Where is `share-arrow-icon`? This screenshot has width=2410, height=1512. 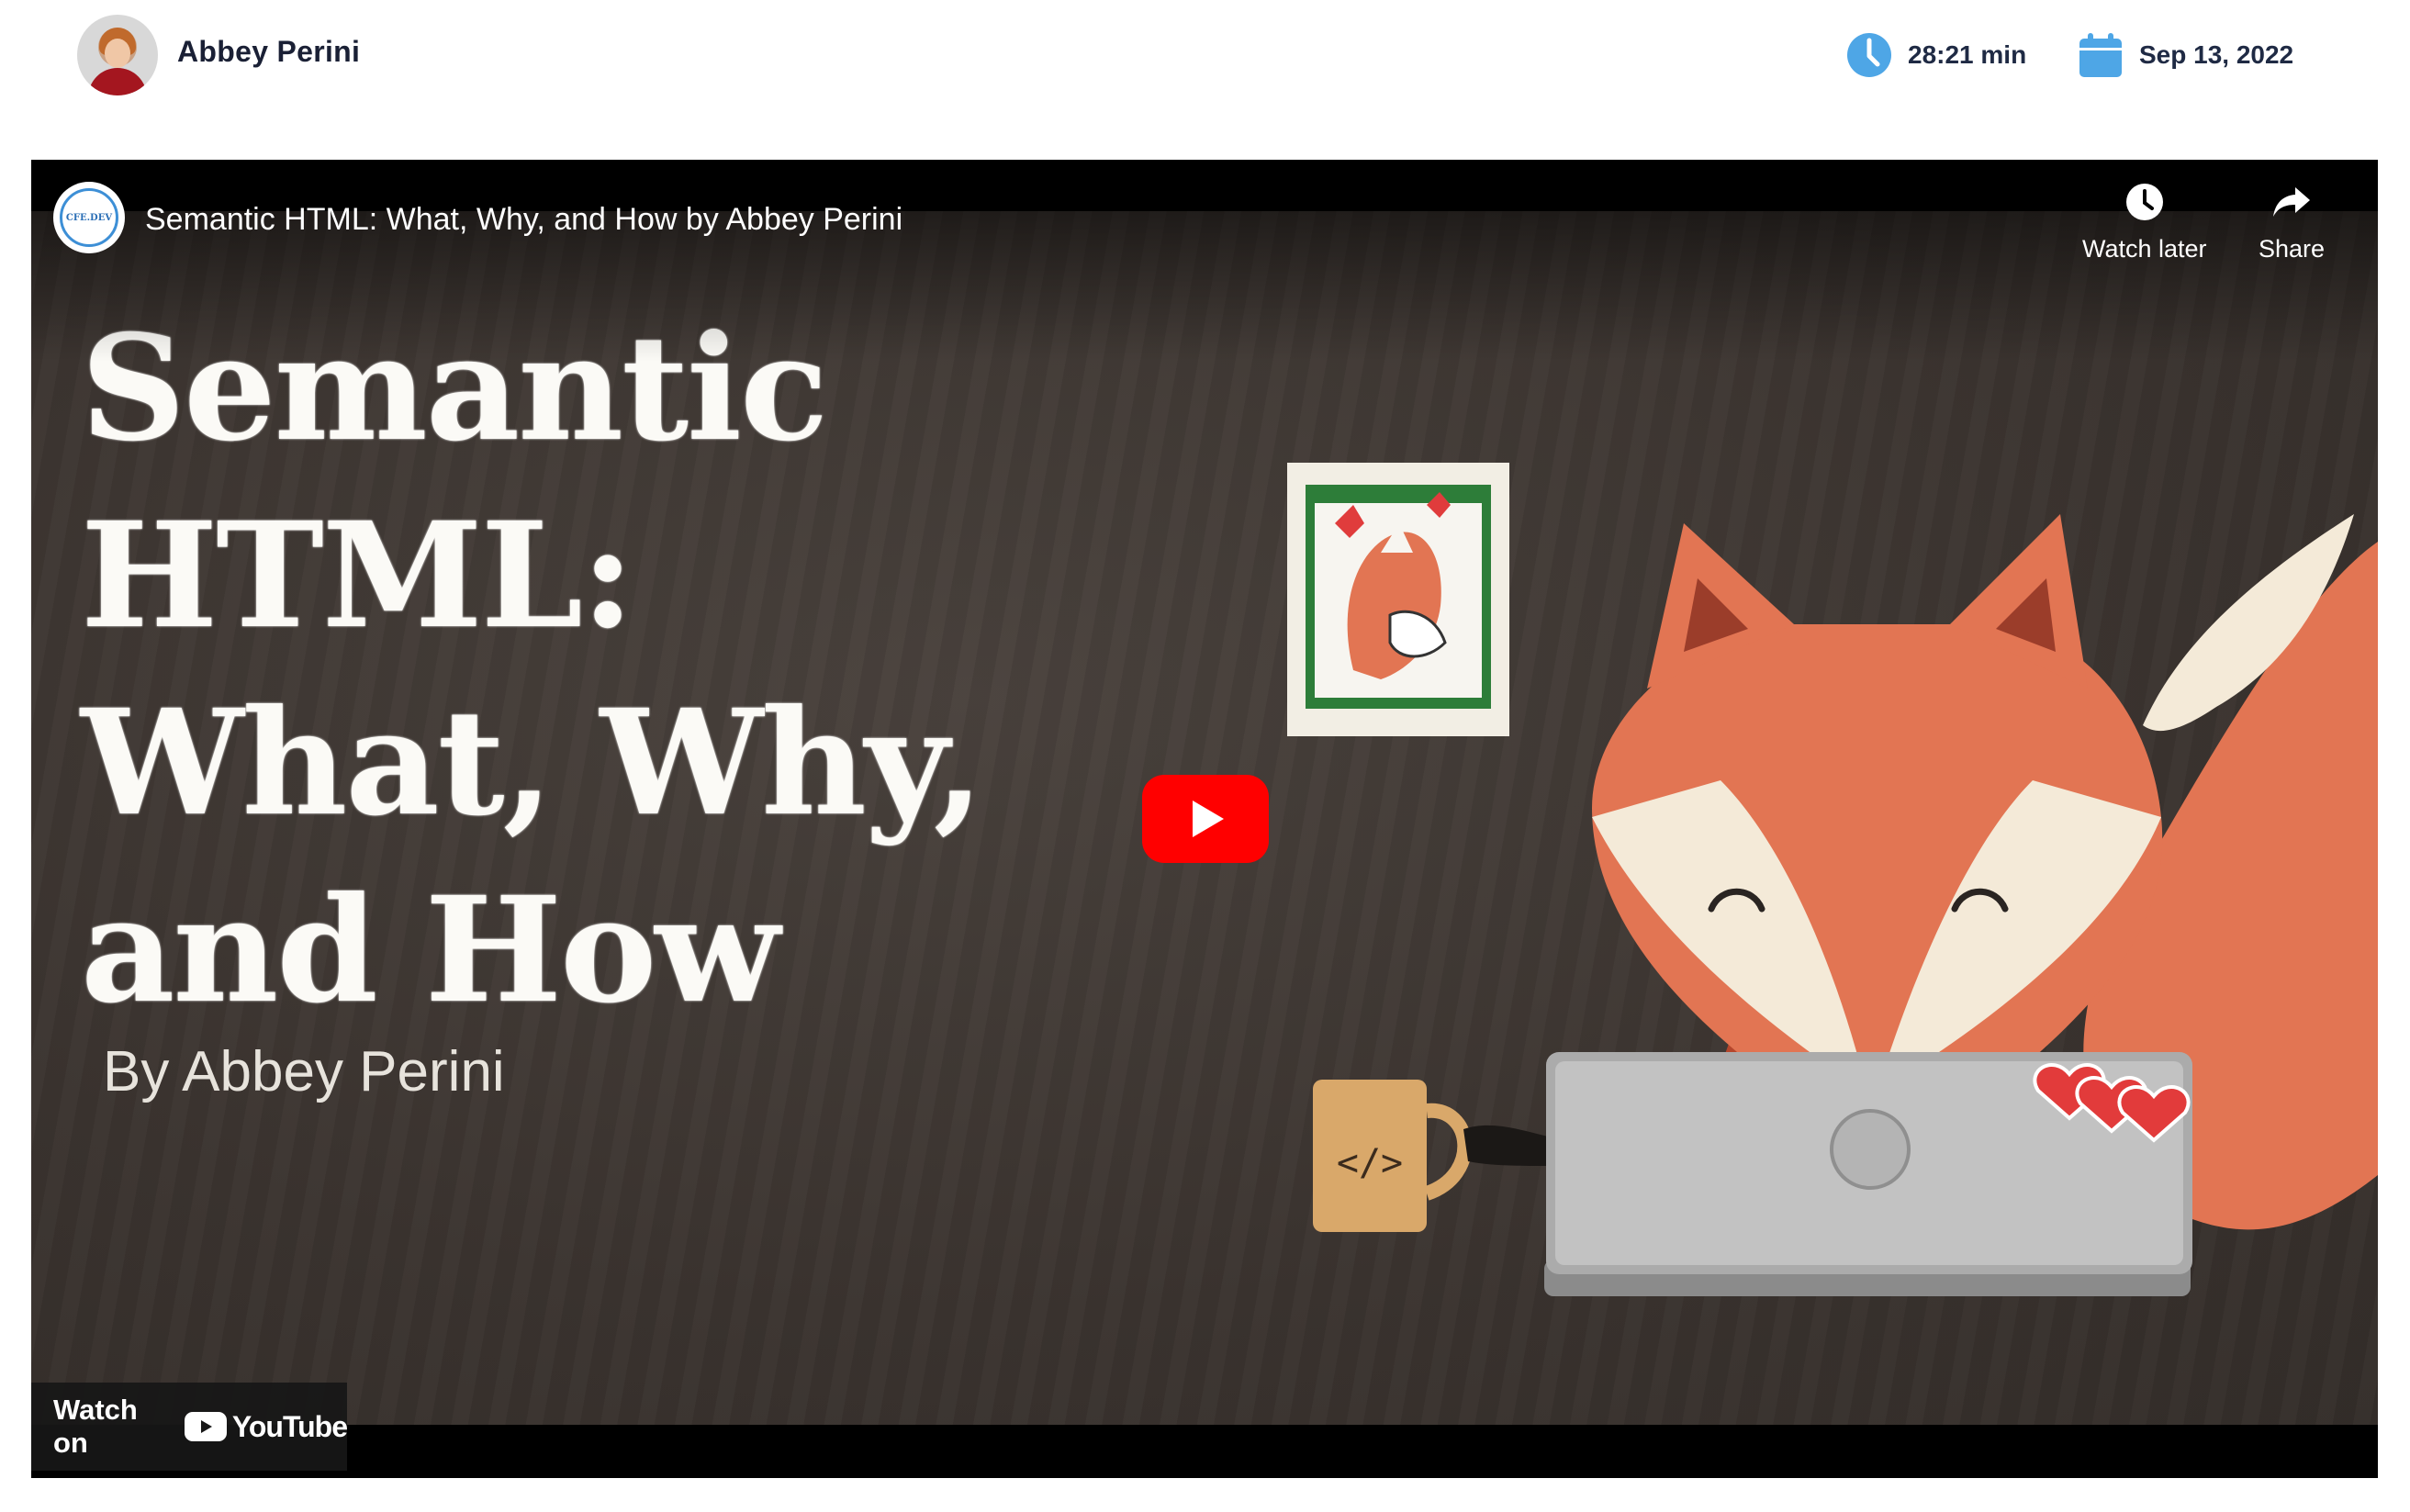
share-arrow-icon is located at coordinates (2292, 202).